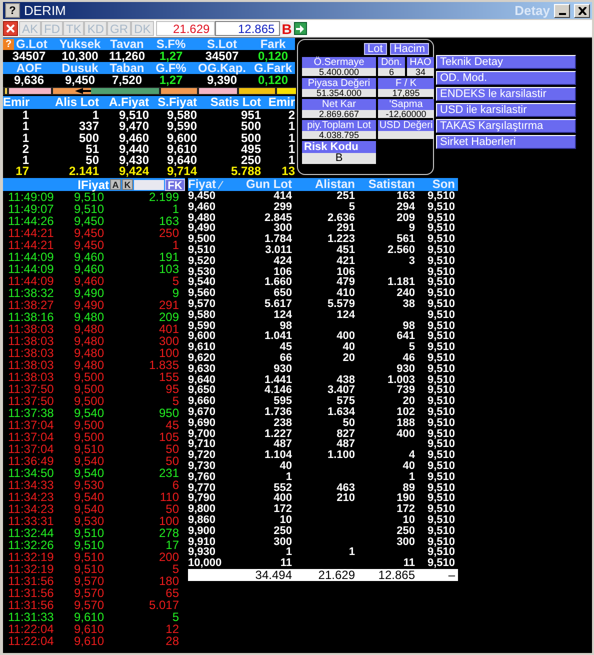  What do you see at coordinates (202, 423) in the screenshot?
I see `table-cell-text: 9,690` at bounding box center [202, 423].